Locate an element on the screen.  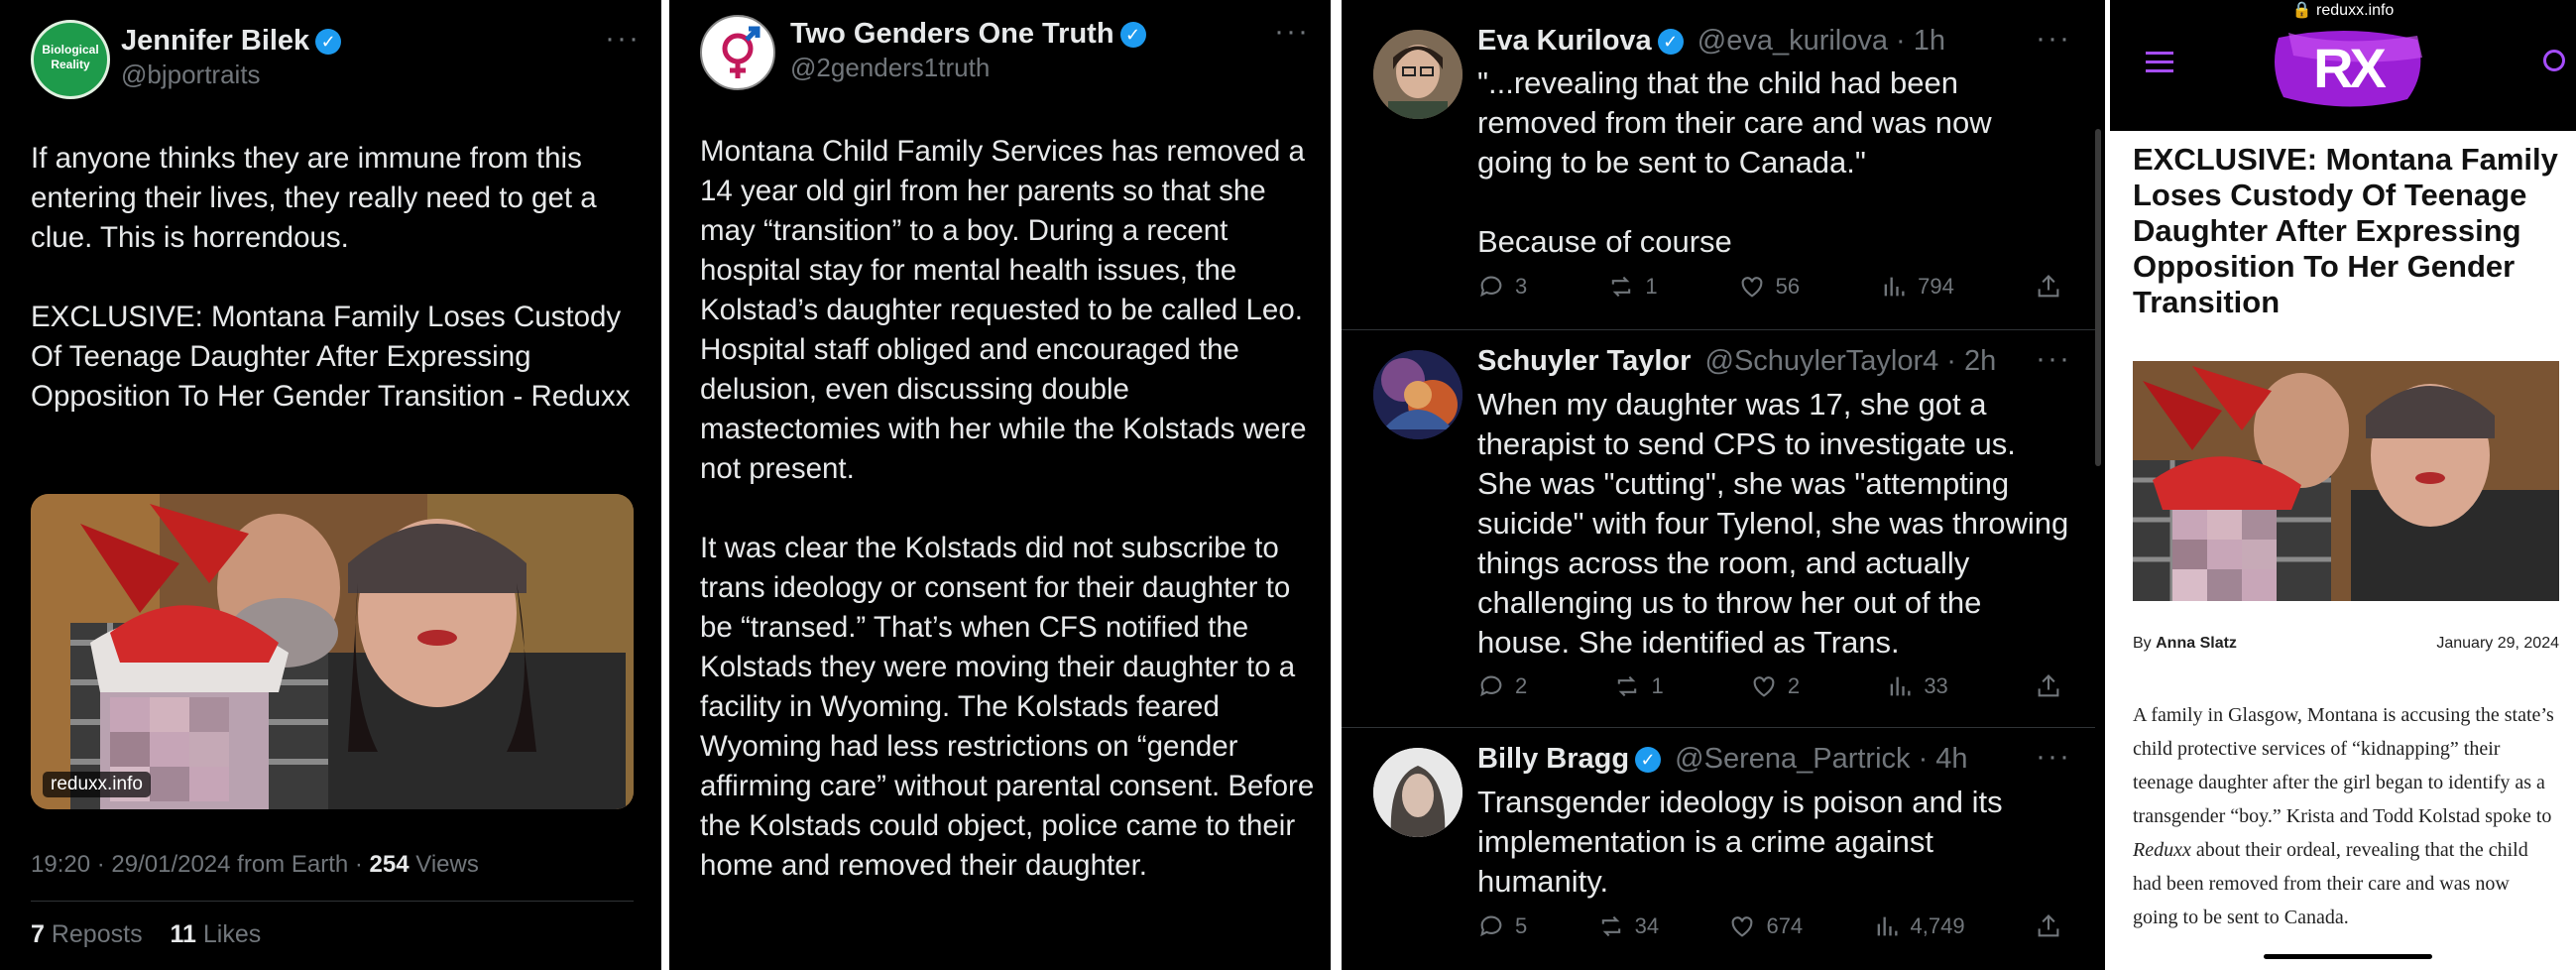
view-count: 33 is located at coordinates (1936, 685).